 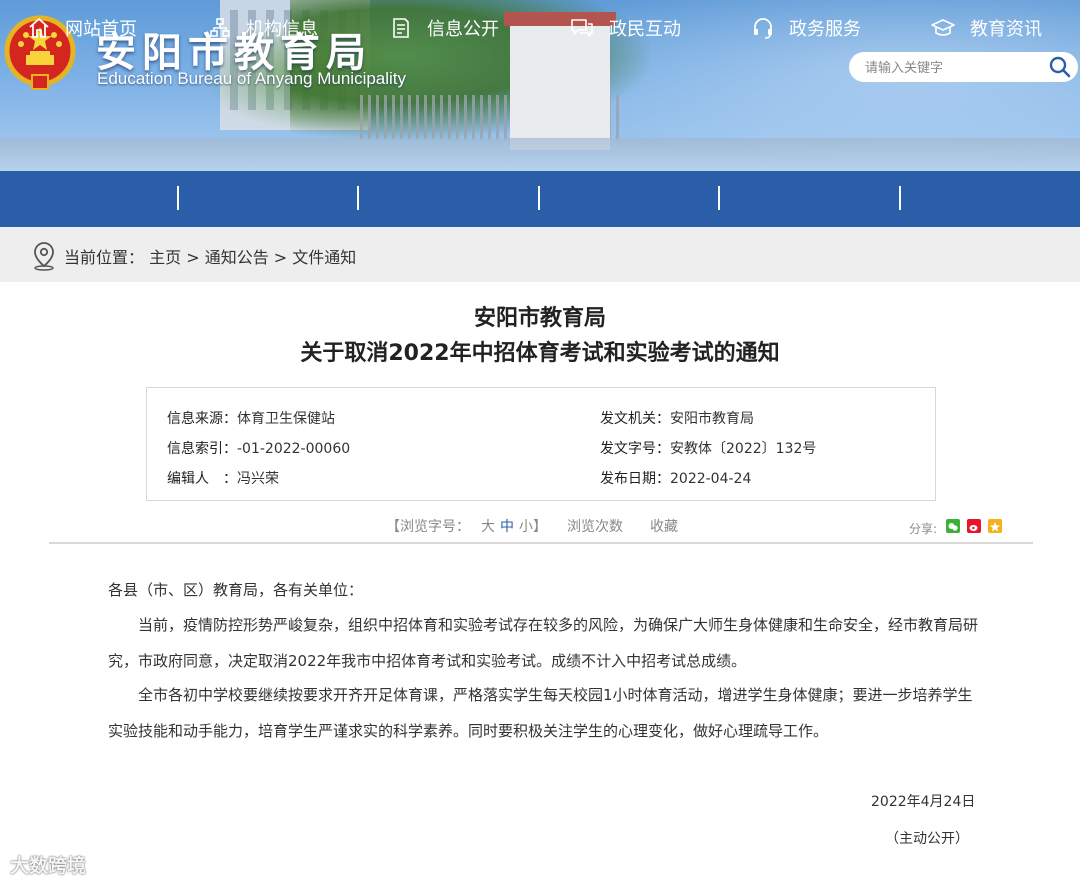 I want to click on font-size-medium: 中, so click(x=507, y=526).